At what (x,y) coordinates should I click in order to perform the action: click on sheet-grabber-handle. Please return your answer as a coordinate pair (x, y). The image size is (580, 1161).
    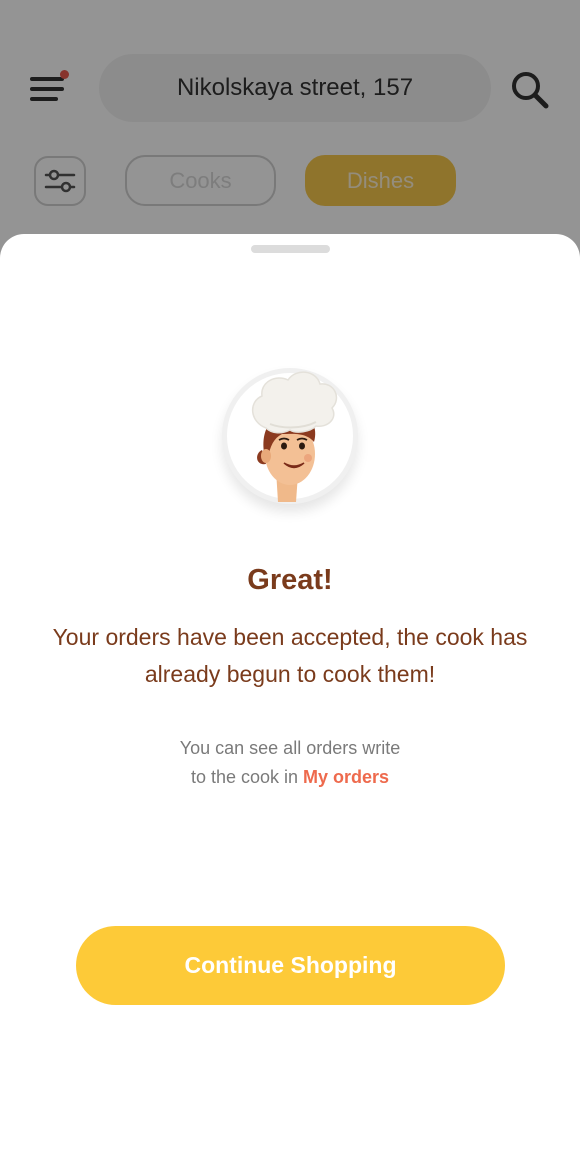
    Looking at the image, I should click on (290, 249).